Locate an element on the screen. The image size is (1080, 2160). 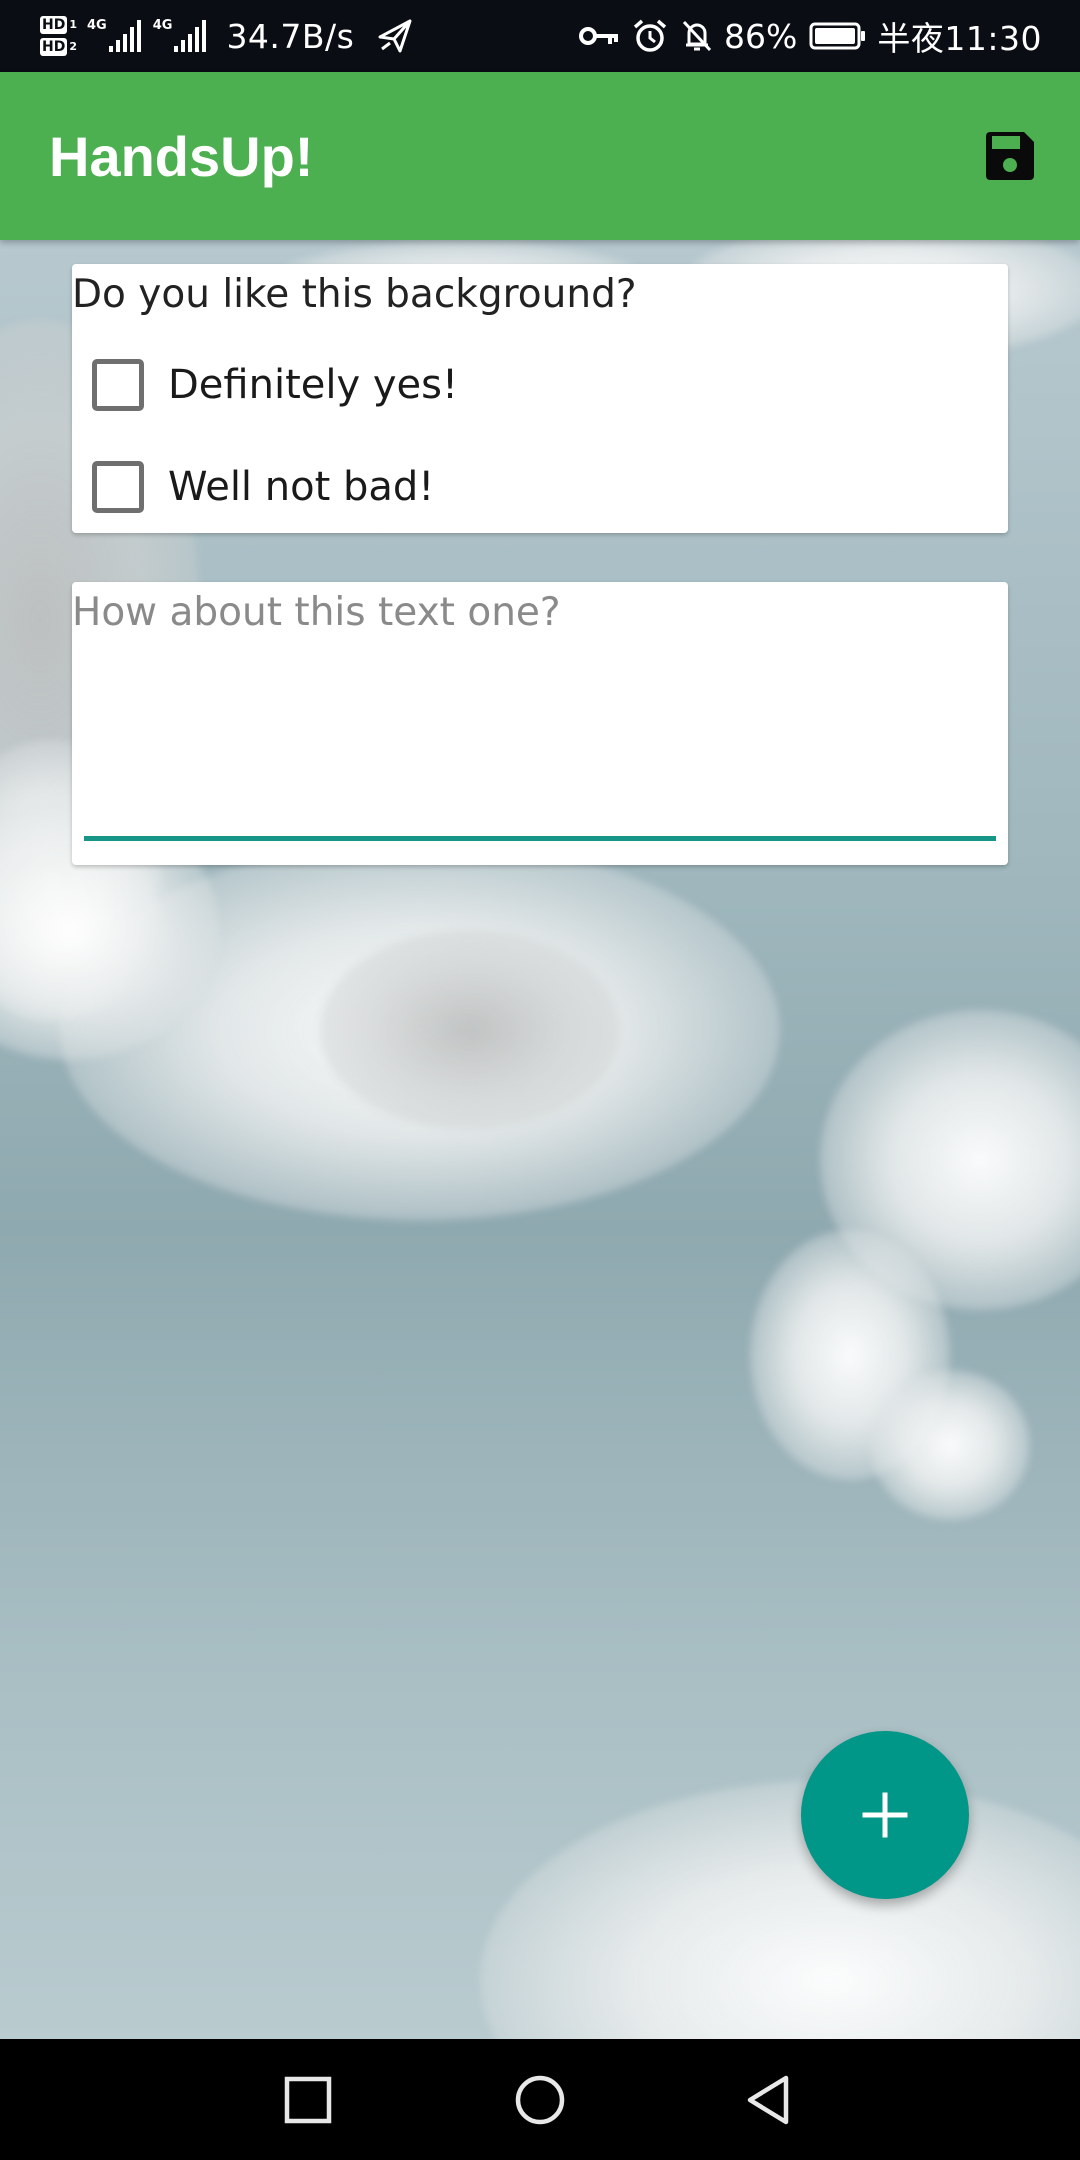
save-icon is located at coordinates (1010, 156).